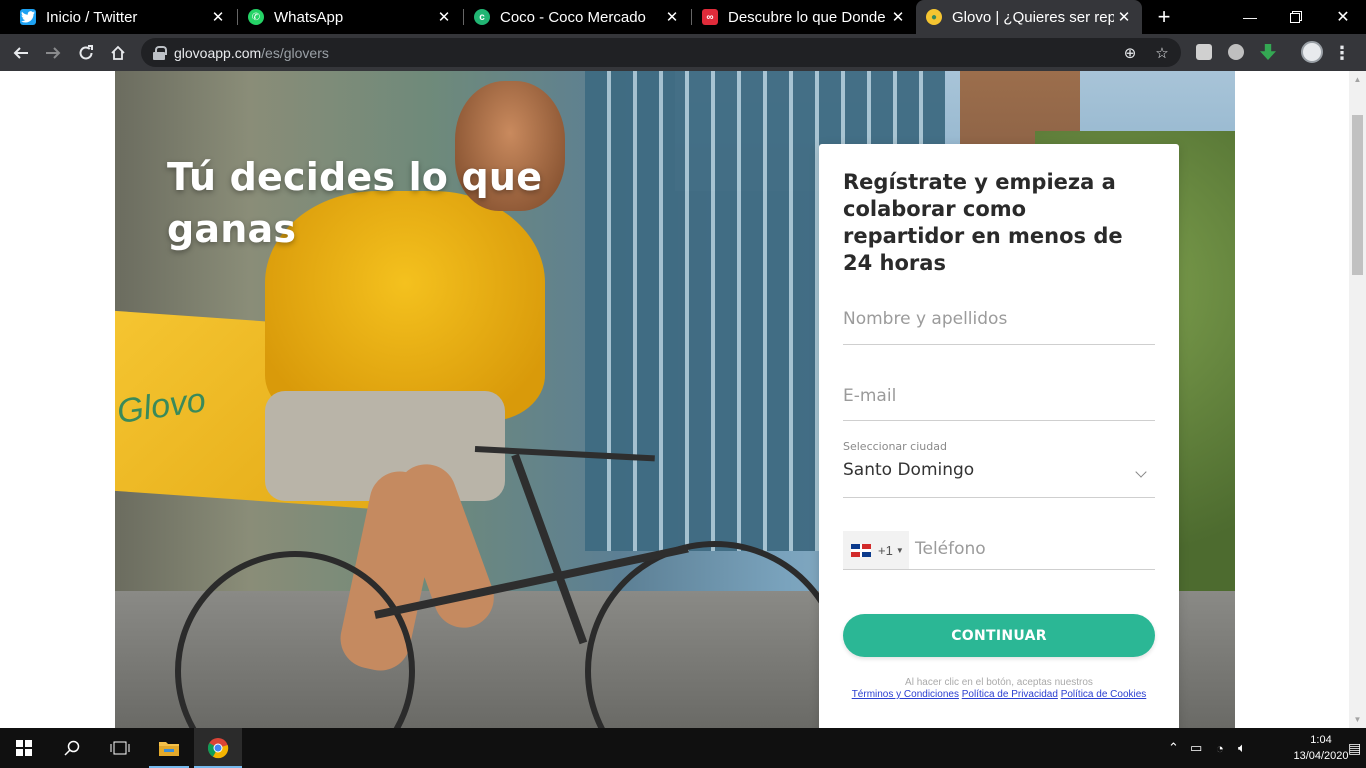 This screenshot has width=1366, height=768. What do you see at coordinates (870, 396) in the screenshot?
I see `email-placeholder: E-mail` at bounding box center [870, 396].